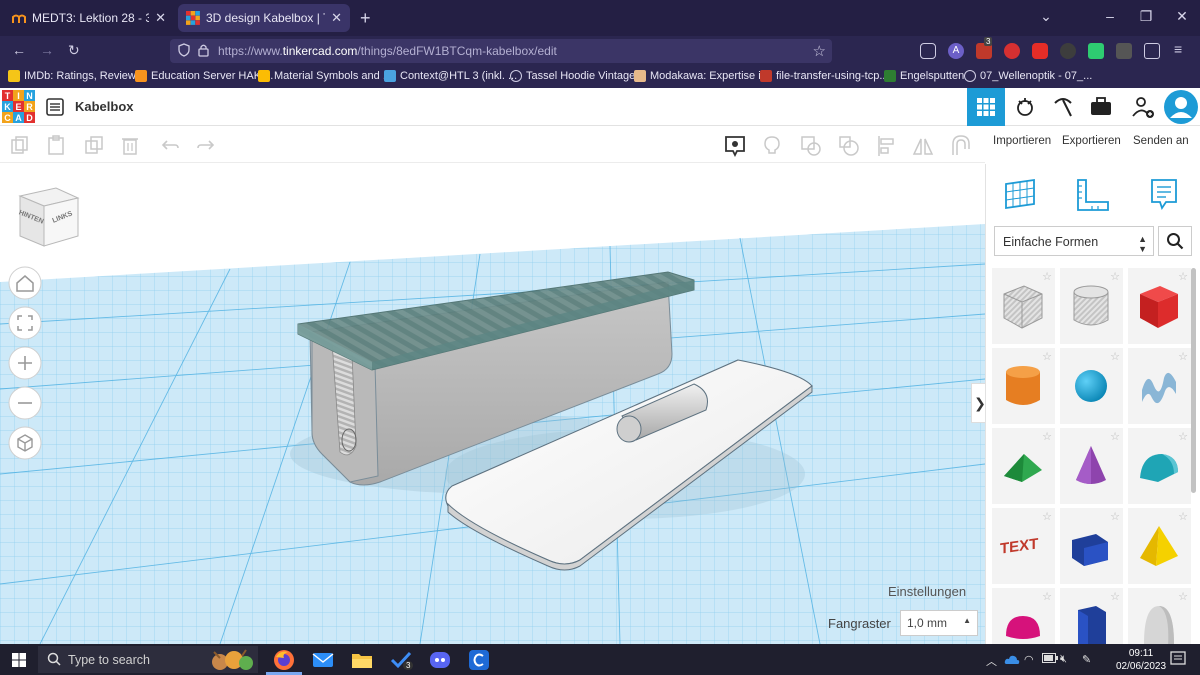 The width and height of the screenshot is (1200, 675). I want to click on ortho-view-button, so click(25, 443).